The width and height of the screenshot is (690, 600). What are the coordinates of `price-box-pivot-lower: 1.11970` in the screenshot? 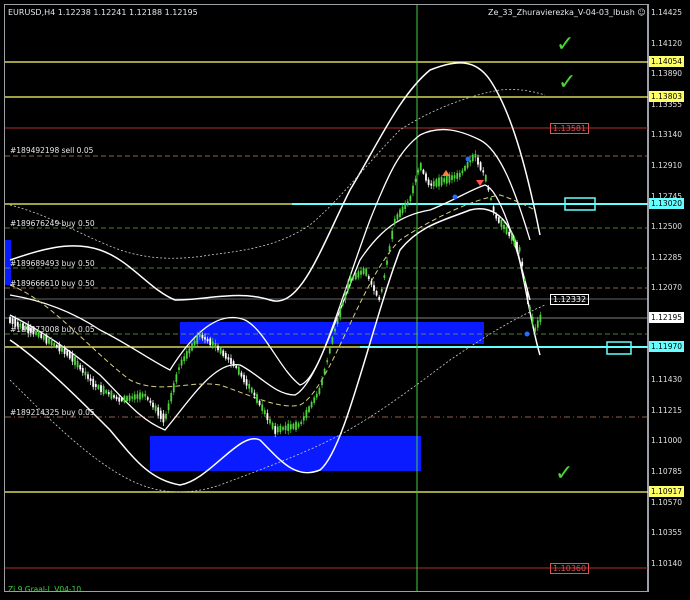 It's located at (667, 346).